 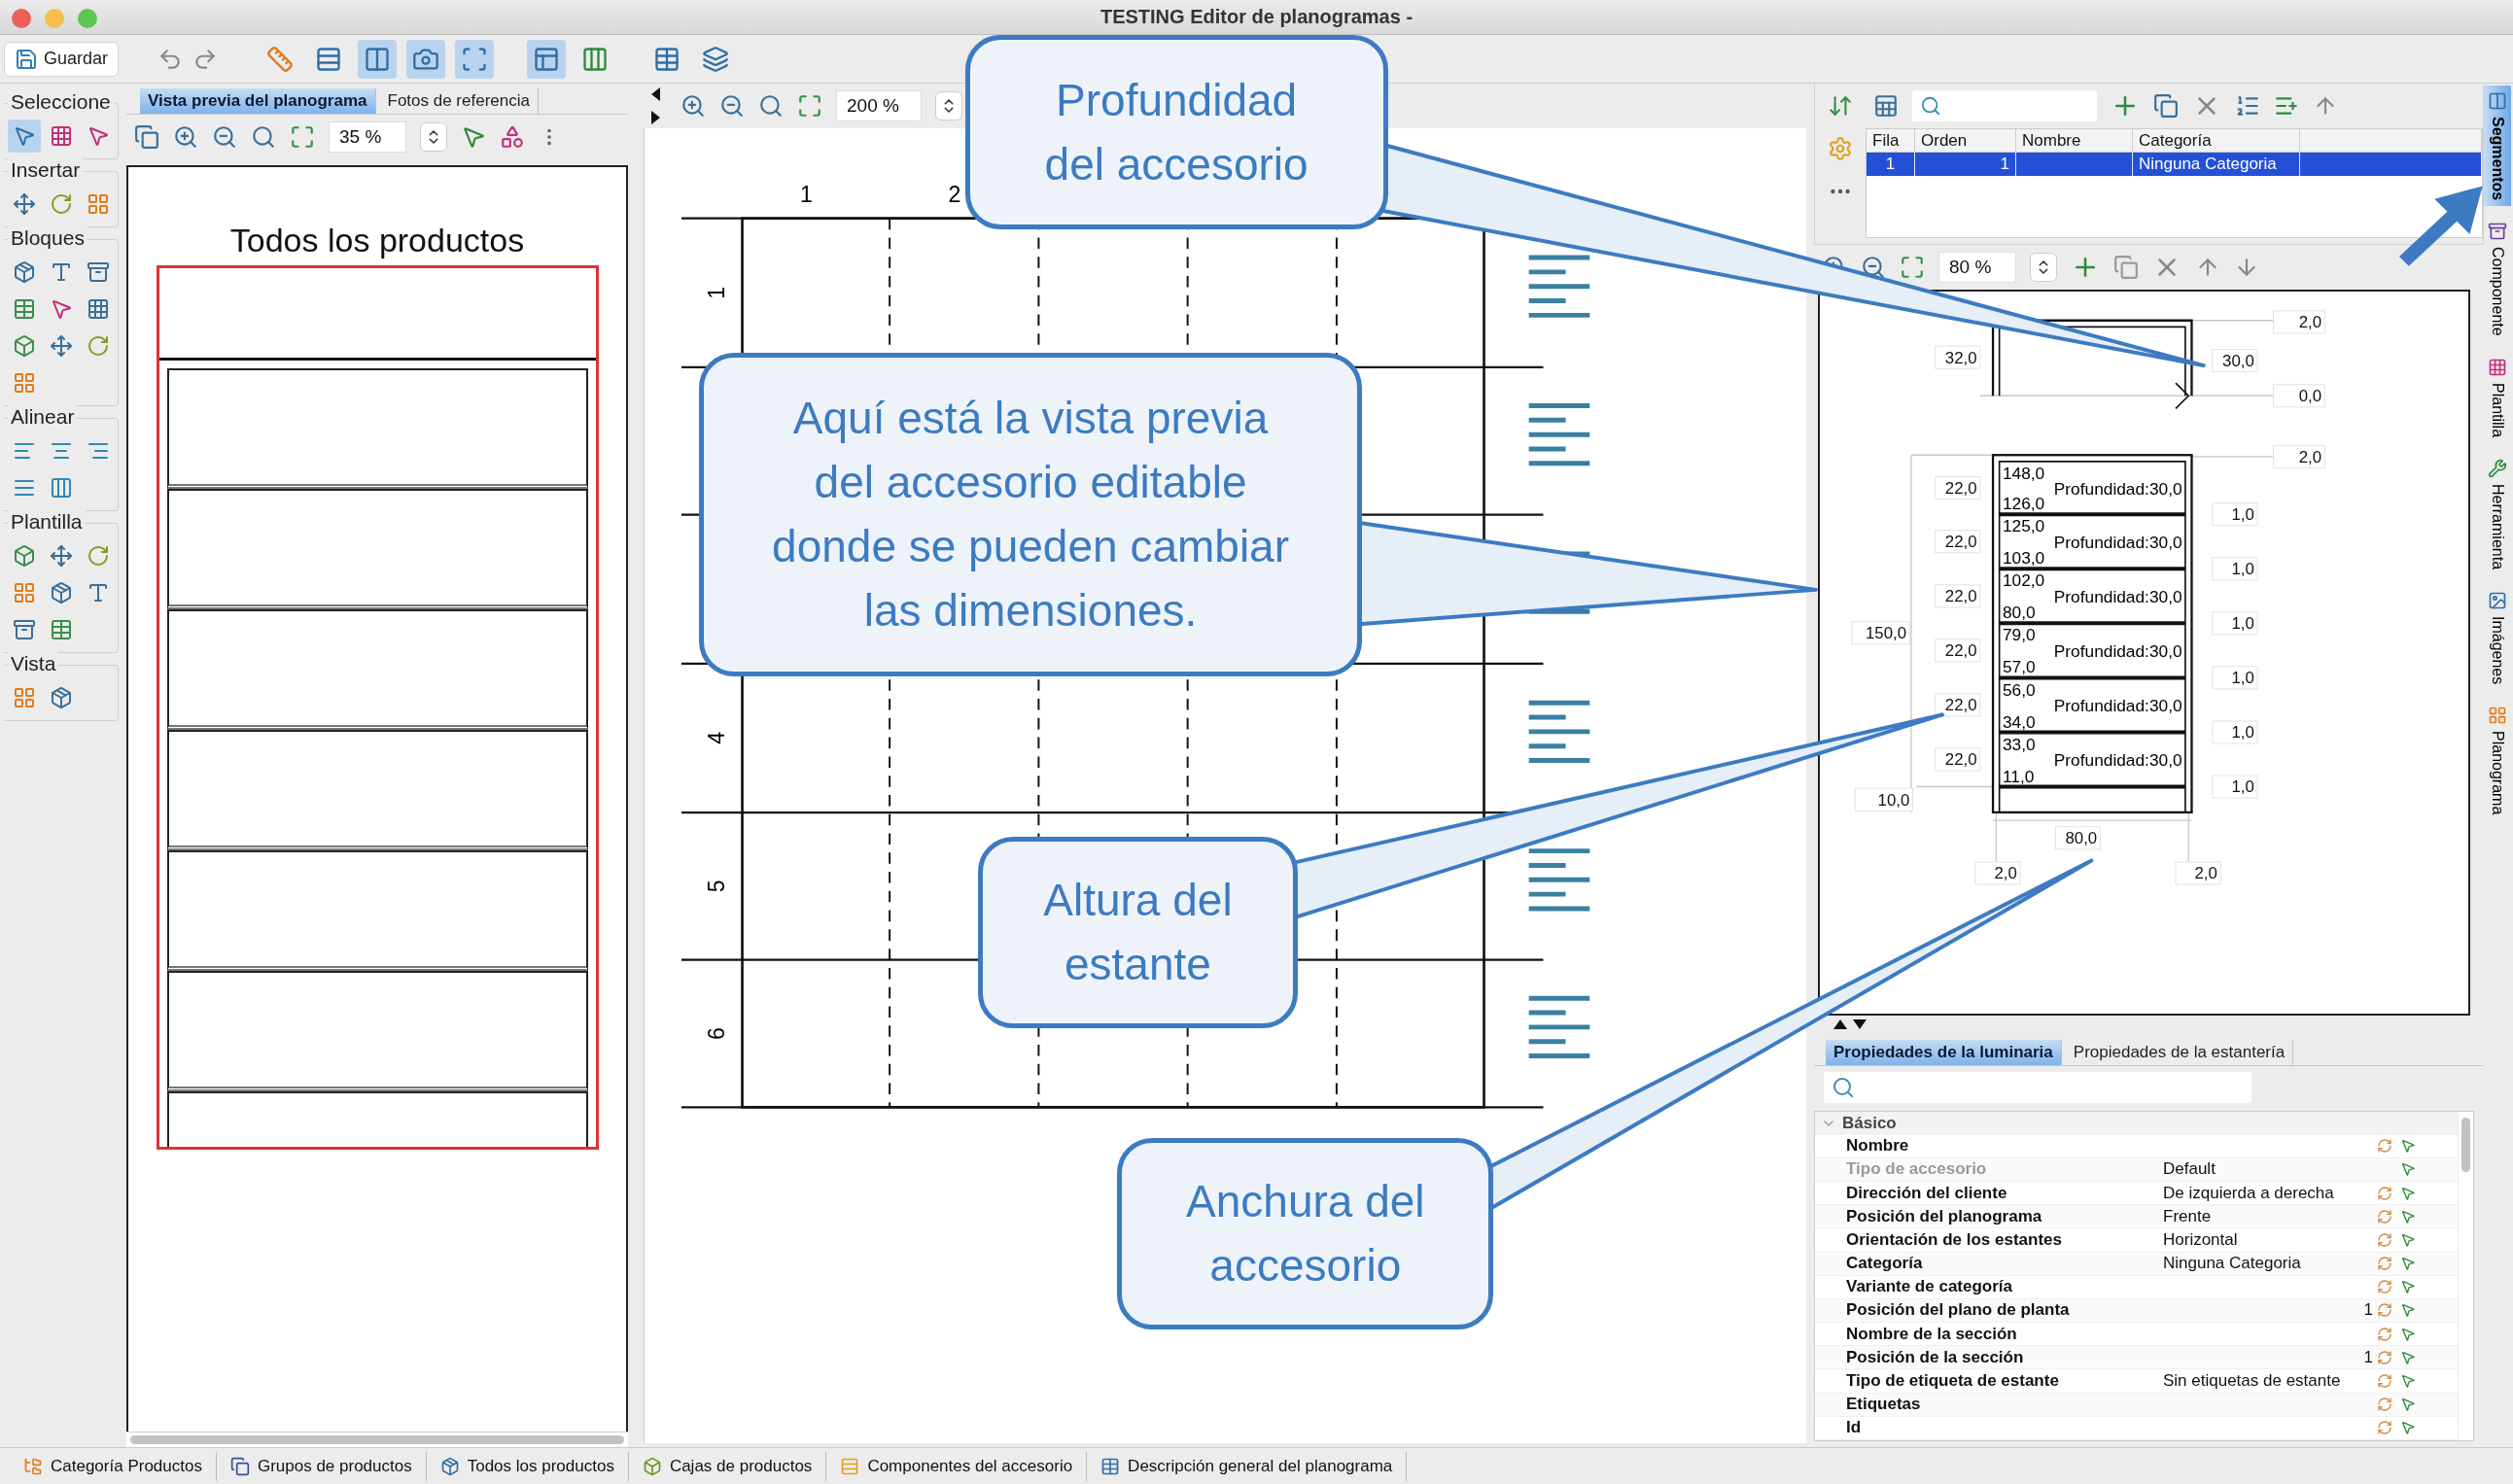 What do you see at coordinates (527, 1466) in the screenshot?
I see `bottom-tab: Todos los productos` at bounding box center [527, 1466].